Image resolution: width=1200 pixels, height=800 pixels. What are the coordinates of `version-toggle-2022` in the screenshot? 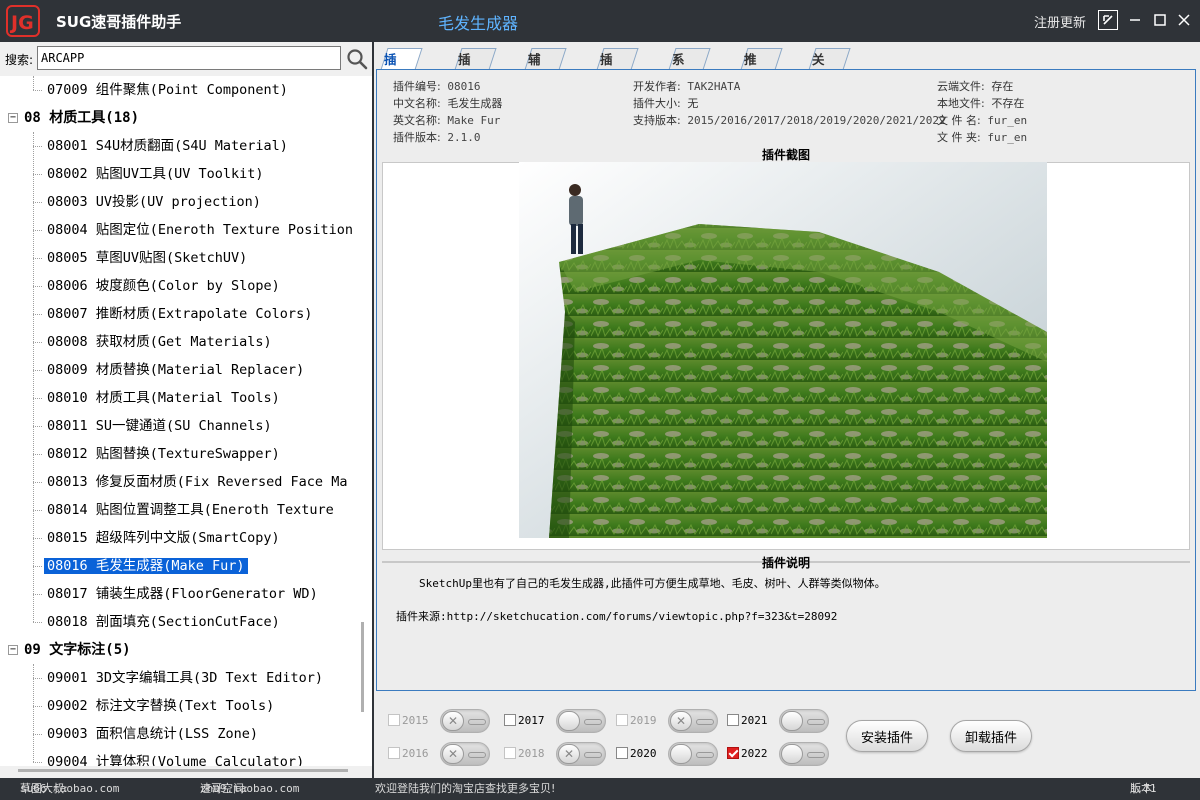 It's located at (804, 754).